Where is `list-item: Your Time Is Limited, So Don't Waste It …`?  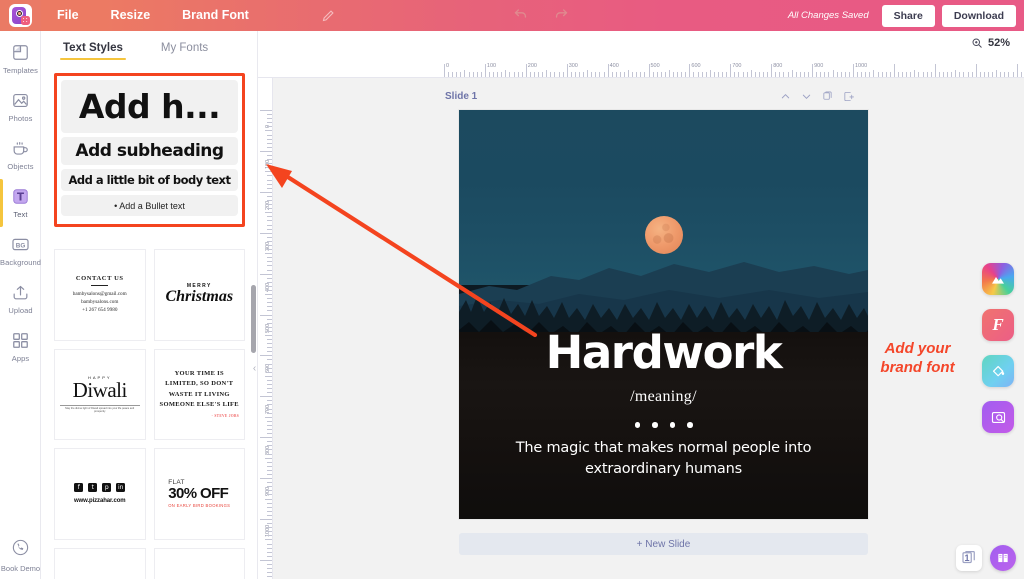 list-item: Your Time Is Limited, So Don't Waste It … is located at coordinates (199, 394).